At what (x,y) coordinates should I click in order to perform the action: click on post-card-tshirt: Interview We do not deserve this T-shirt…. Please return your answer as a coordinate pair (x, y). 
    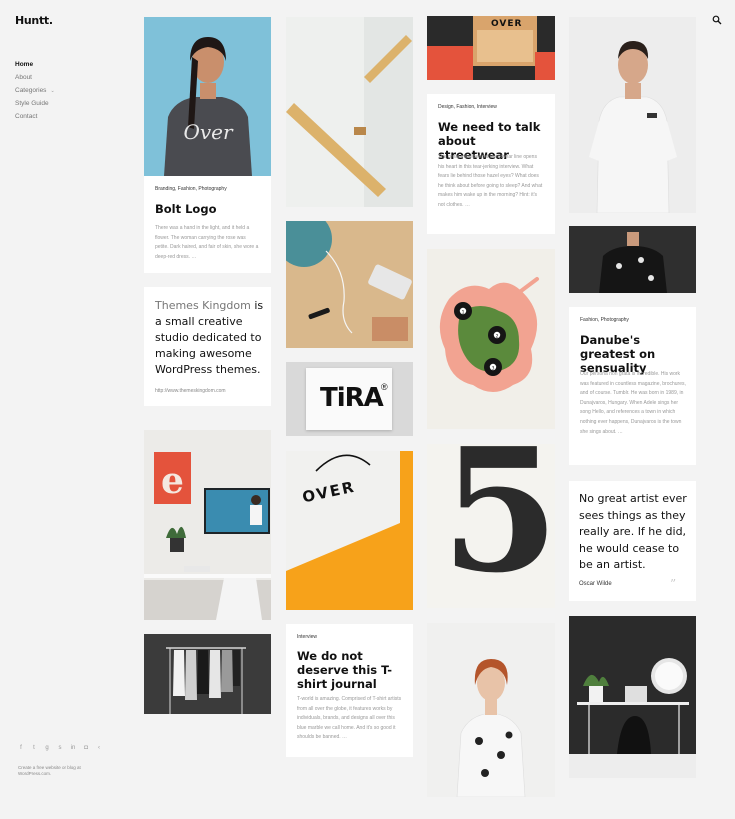
    Looking at the image, I should click on (349, 690).